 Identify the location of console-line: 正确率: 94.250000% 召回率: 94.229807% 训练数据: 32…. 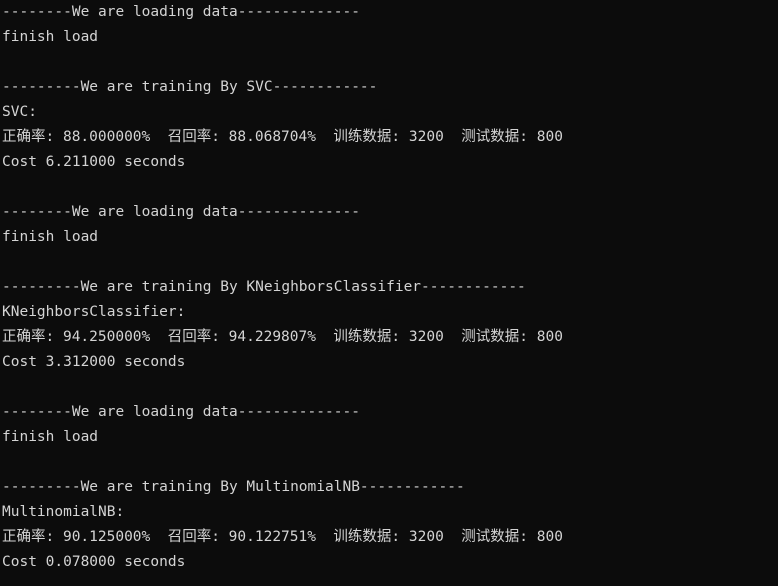
(282, 337).